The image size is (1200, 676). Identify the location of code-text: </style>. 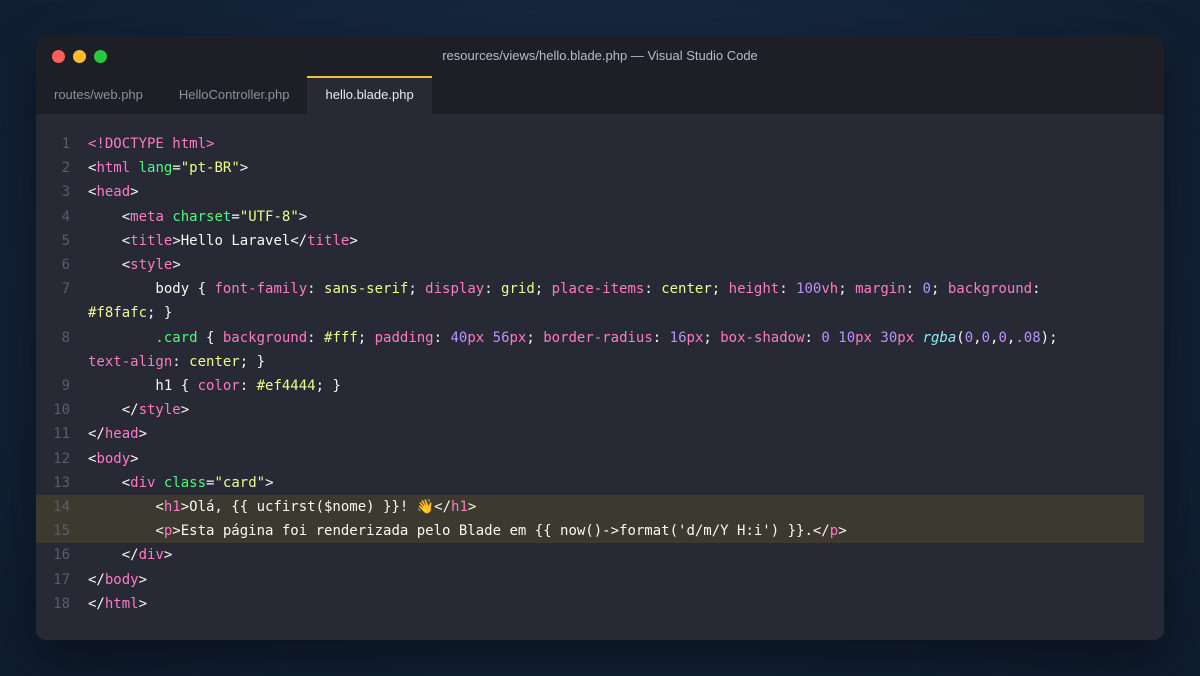
(626, 410).